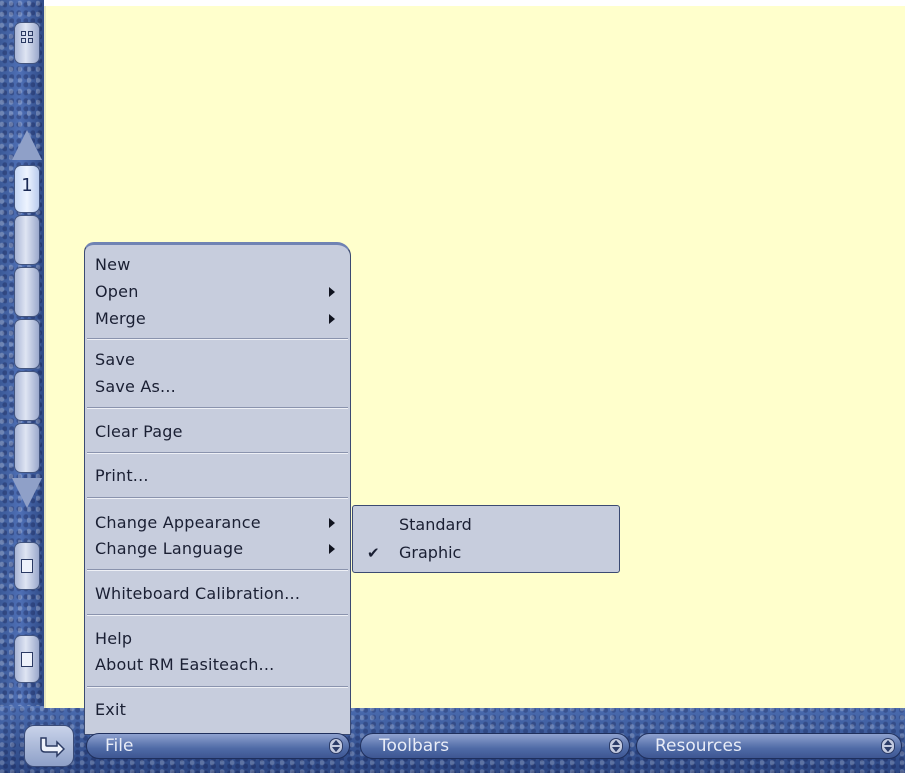  I want to click on menu-label: Open, so click(117, 291).